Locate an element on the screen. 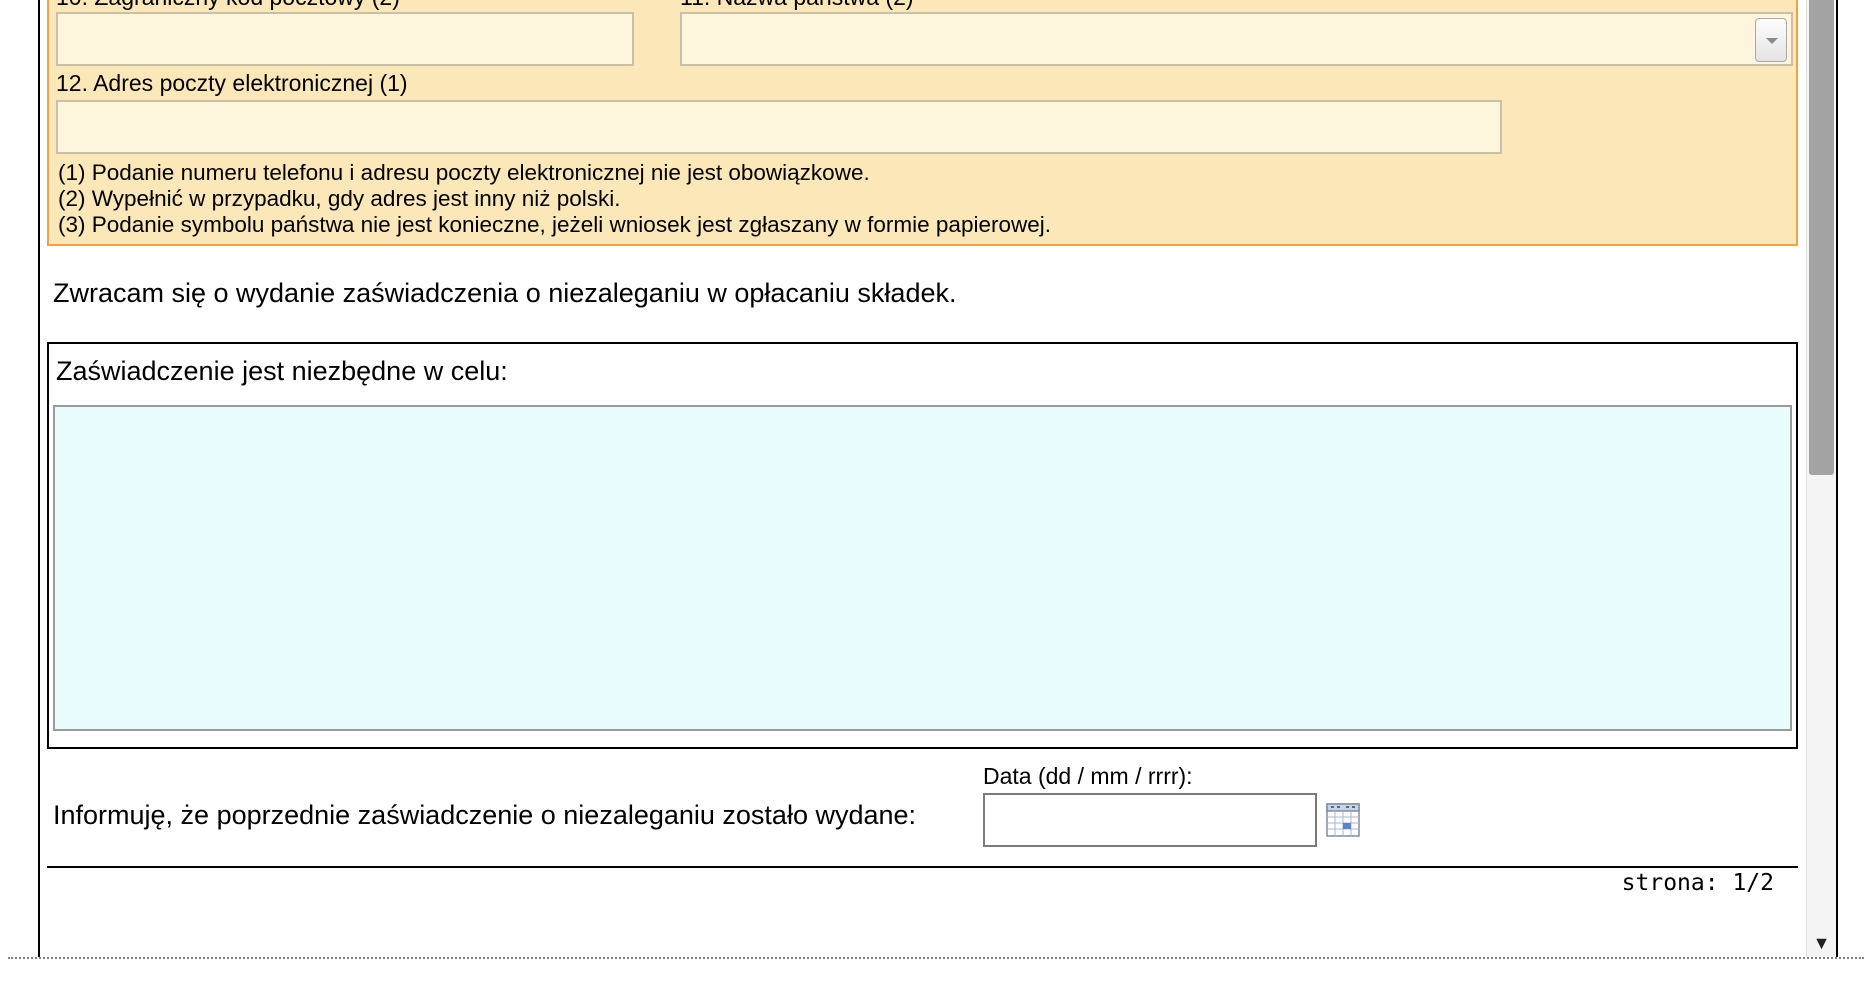  foreign-postal-code-input is located at coordinates (345, 39).